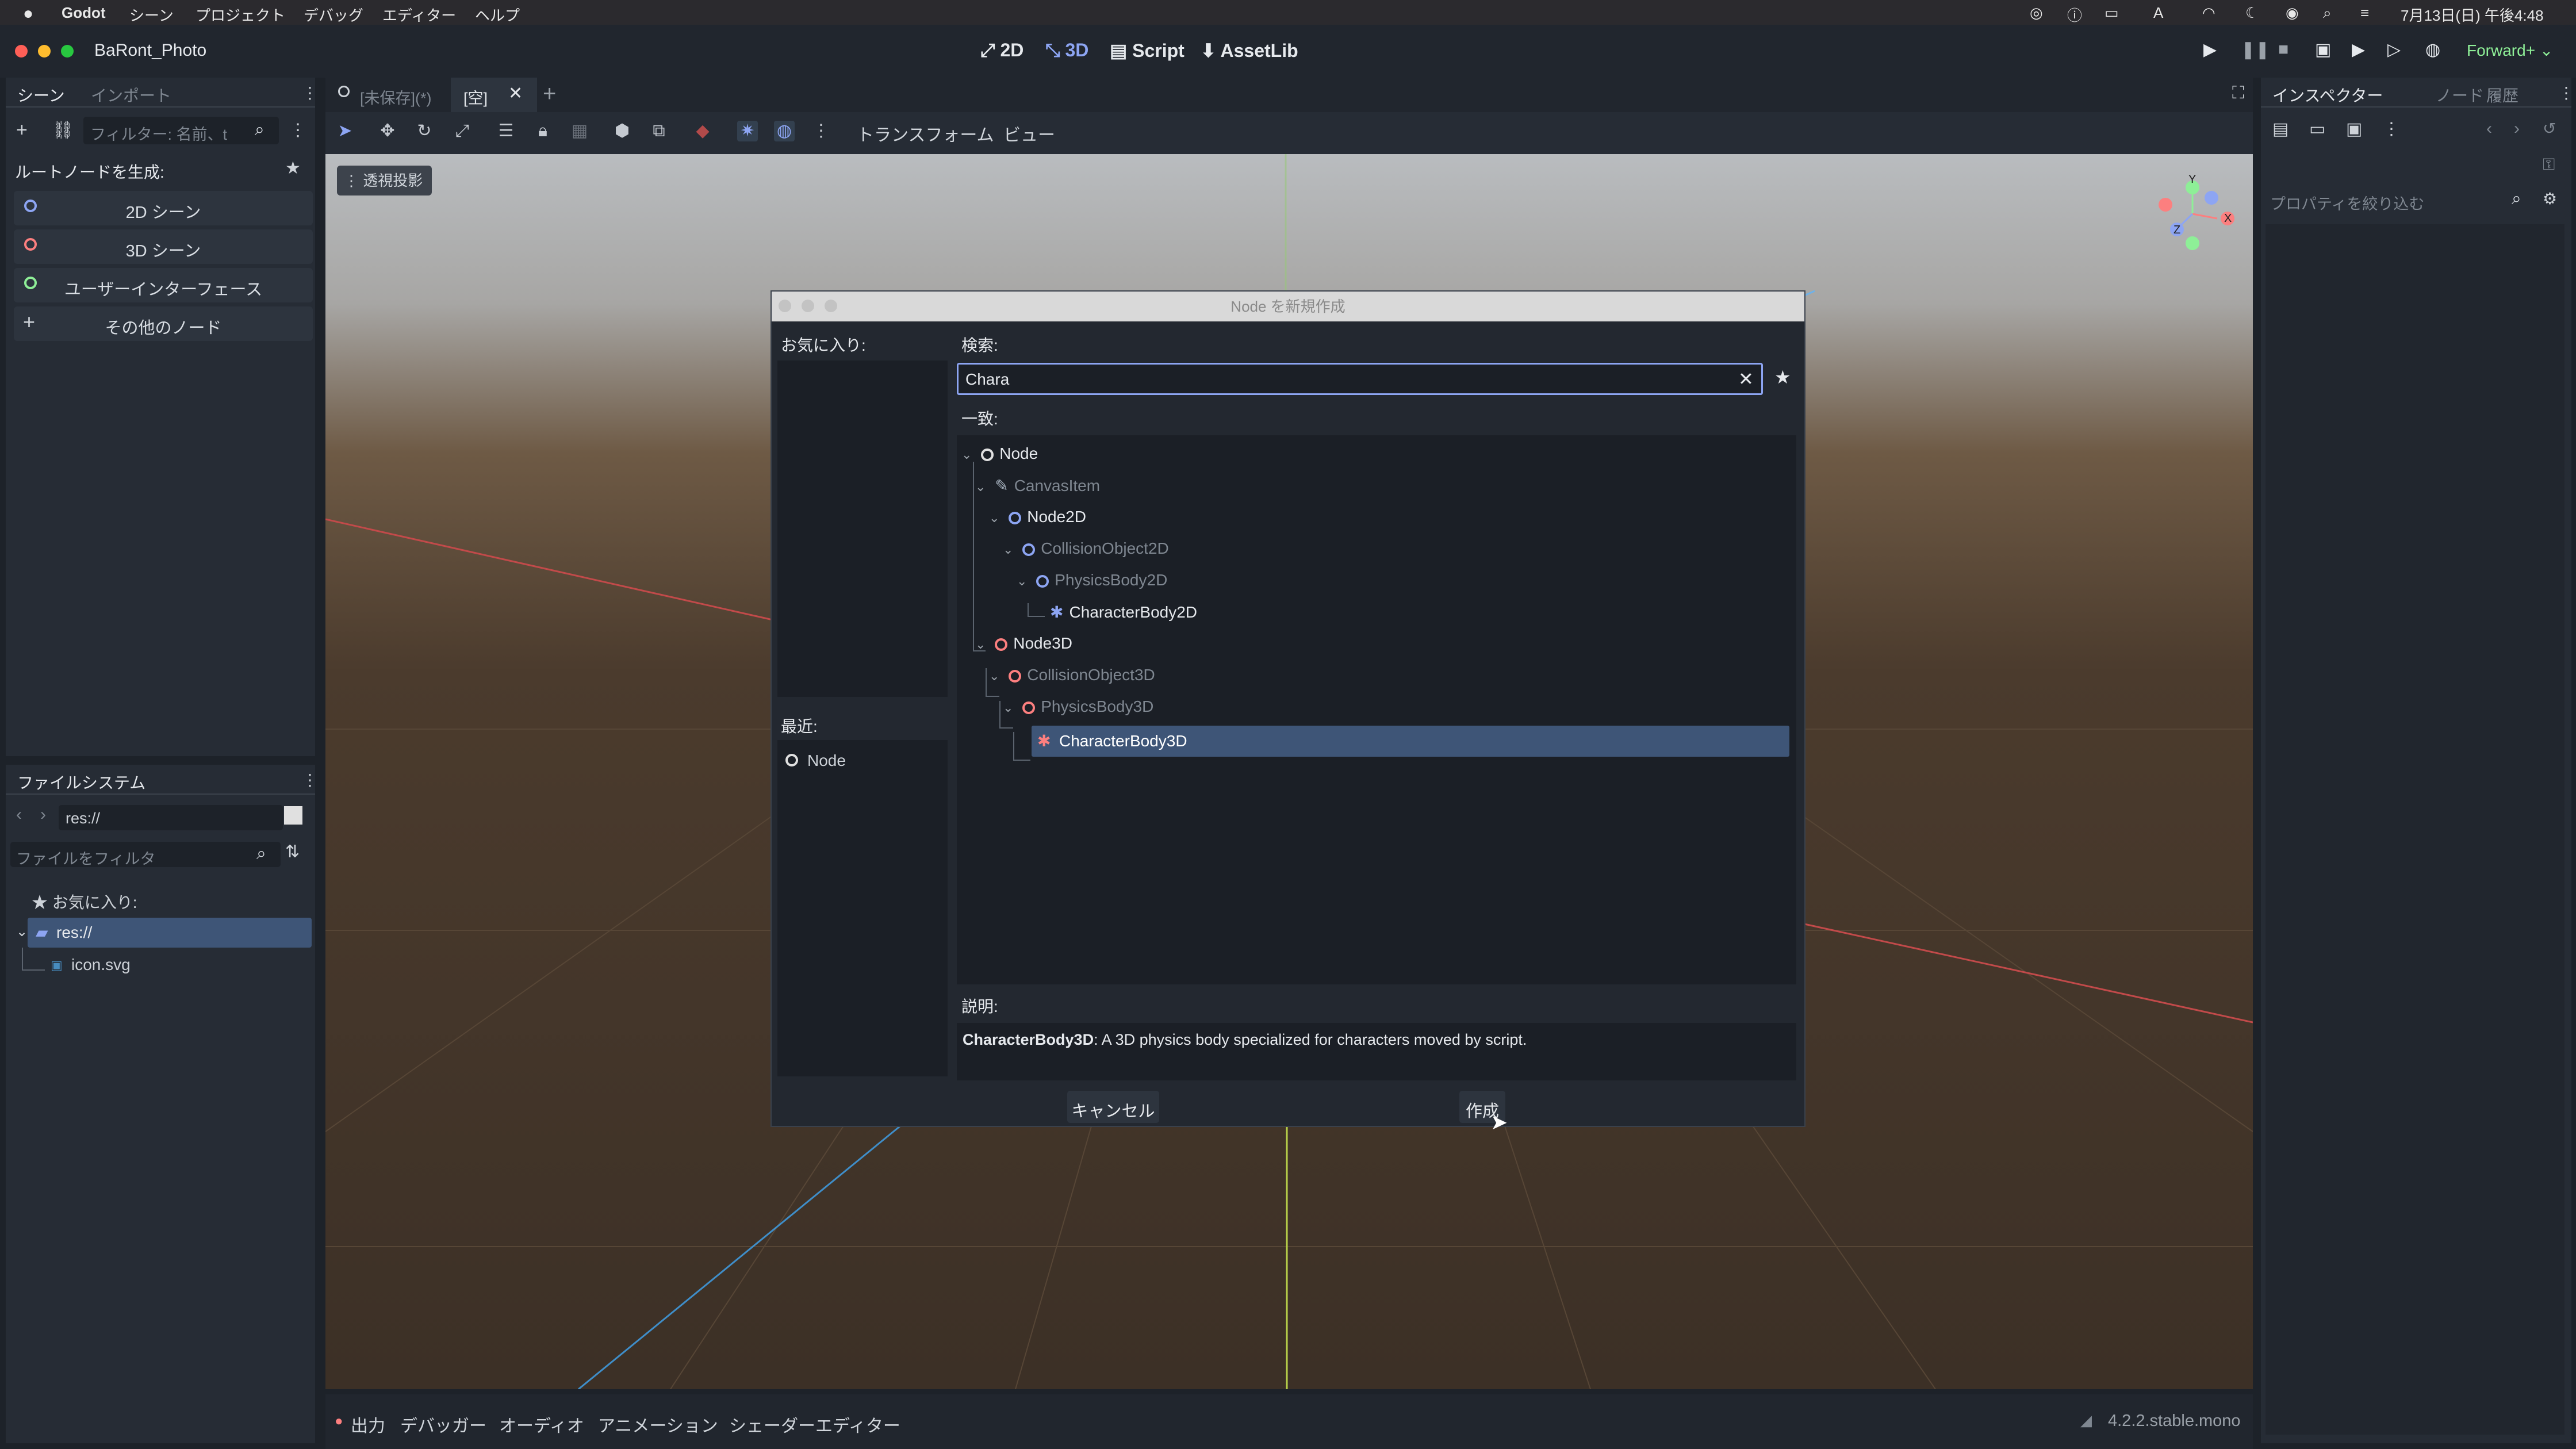 The width and height of the screenshot is (2576, 1449). Describe the element at coordinates (297, 130) in the screenshot. I see `scene-options-icon: ⋮` at that location.